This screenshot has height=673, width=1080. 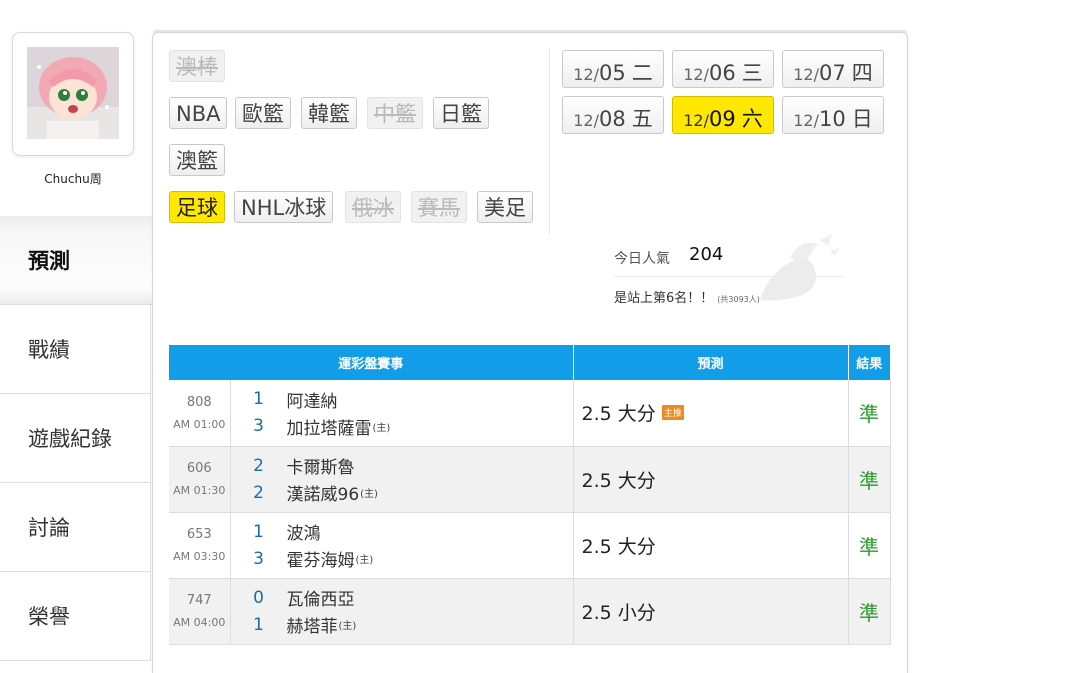 What do you see at coordinates (461, 113) in the screenshot?
I see `category-tag-japan-basketball: 日籃` at bounding box center [461, 113].